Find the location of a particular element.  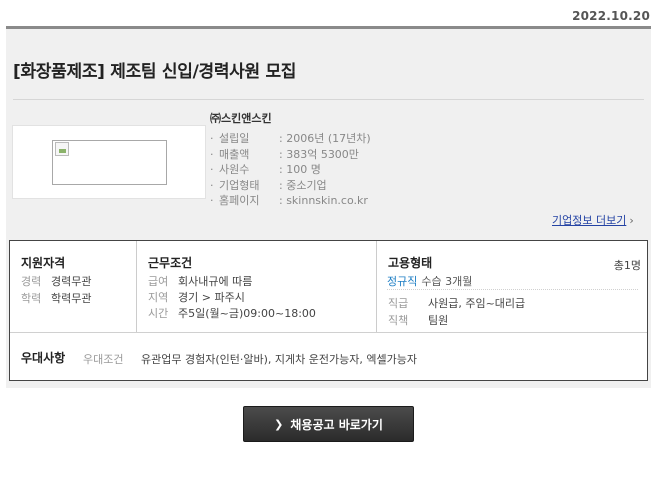

company-info-row: · 사원수 : 100 명 is located at coordinates (290, 170).